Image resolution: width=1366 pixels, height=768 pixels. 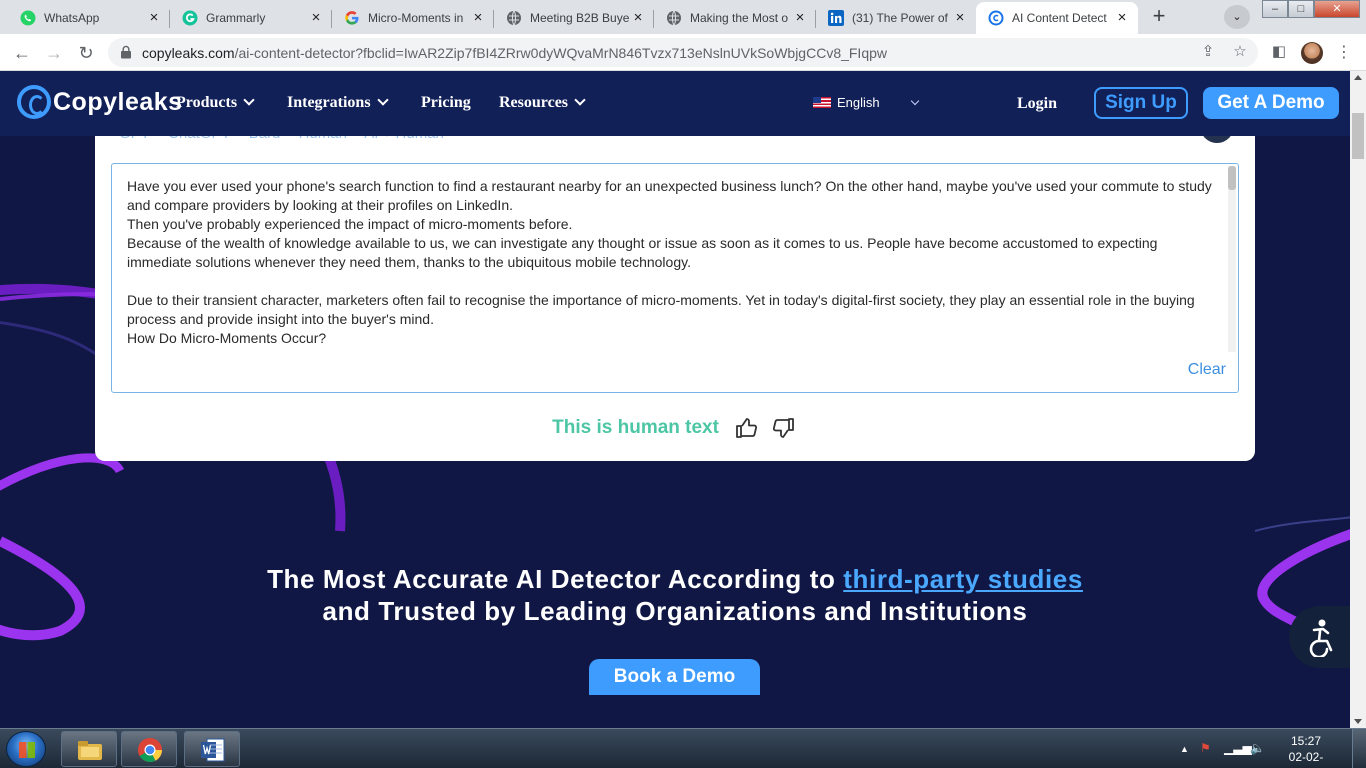 What do you see at coordinates (149, 749) in the screenshot?
I see `taskbar-chrome` at bounding box center [149, 749].